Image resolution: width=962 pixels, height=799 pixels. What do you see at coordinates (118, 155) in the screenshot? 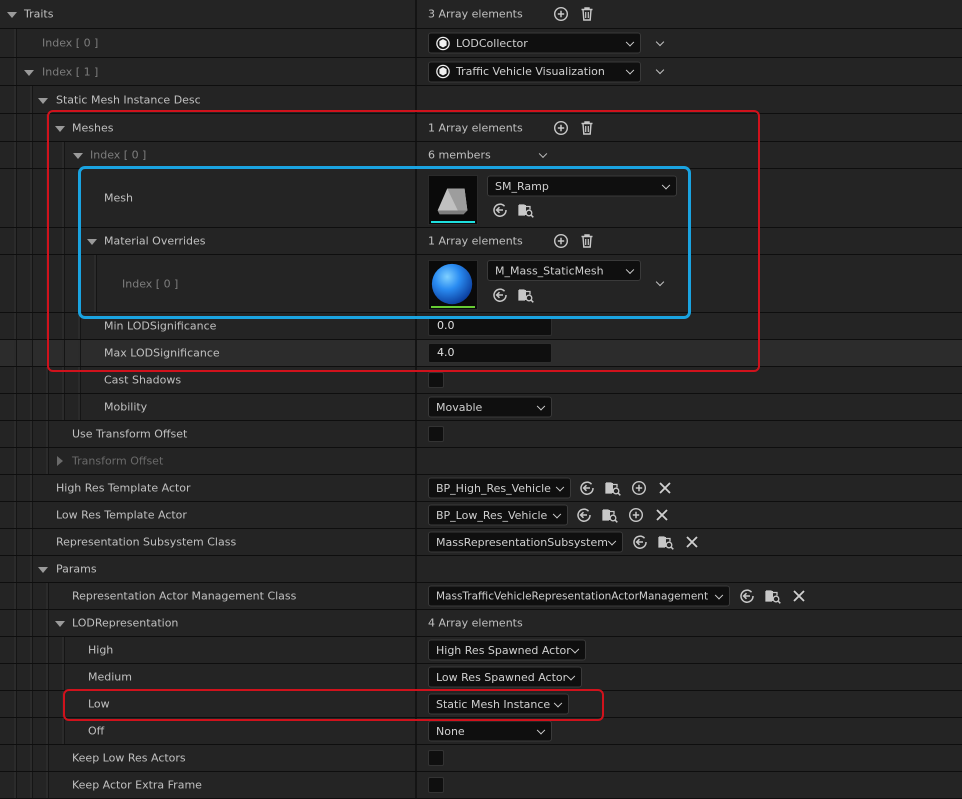
I see `meshes-index-0-label: Index [ 0 ]` at bounding box center [118, 155].